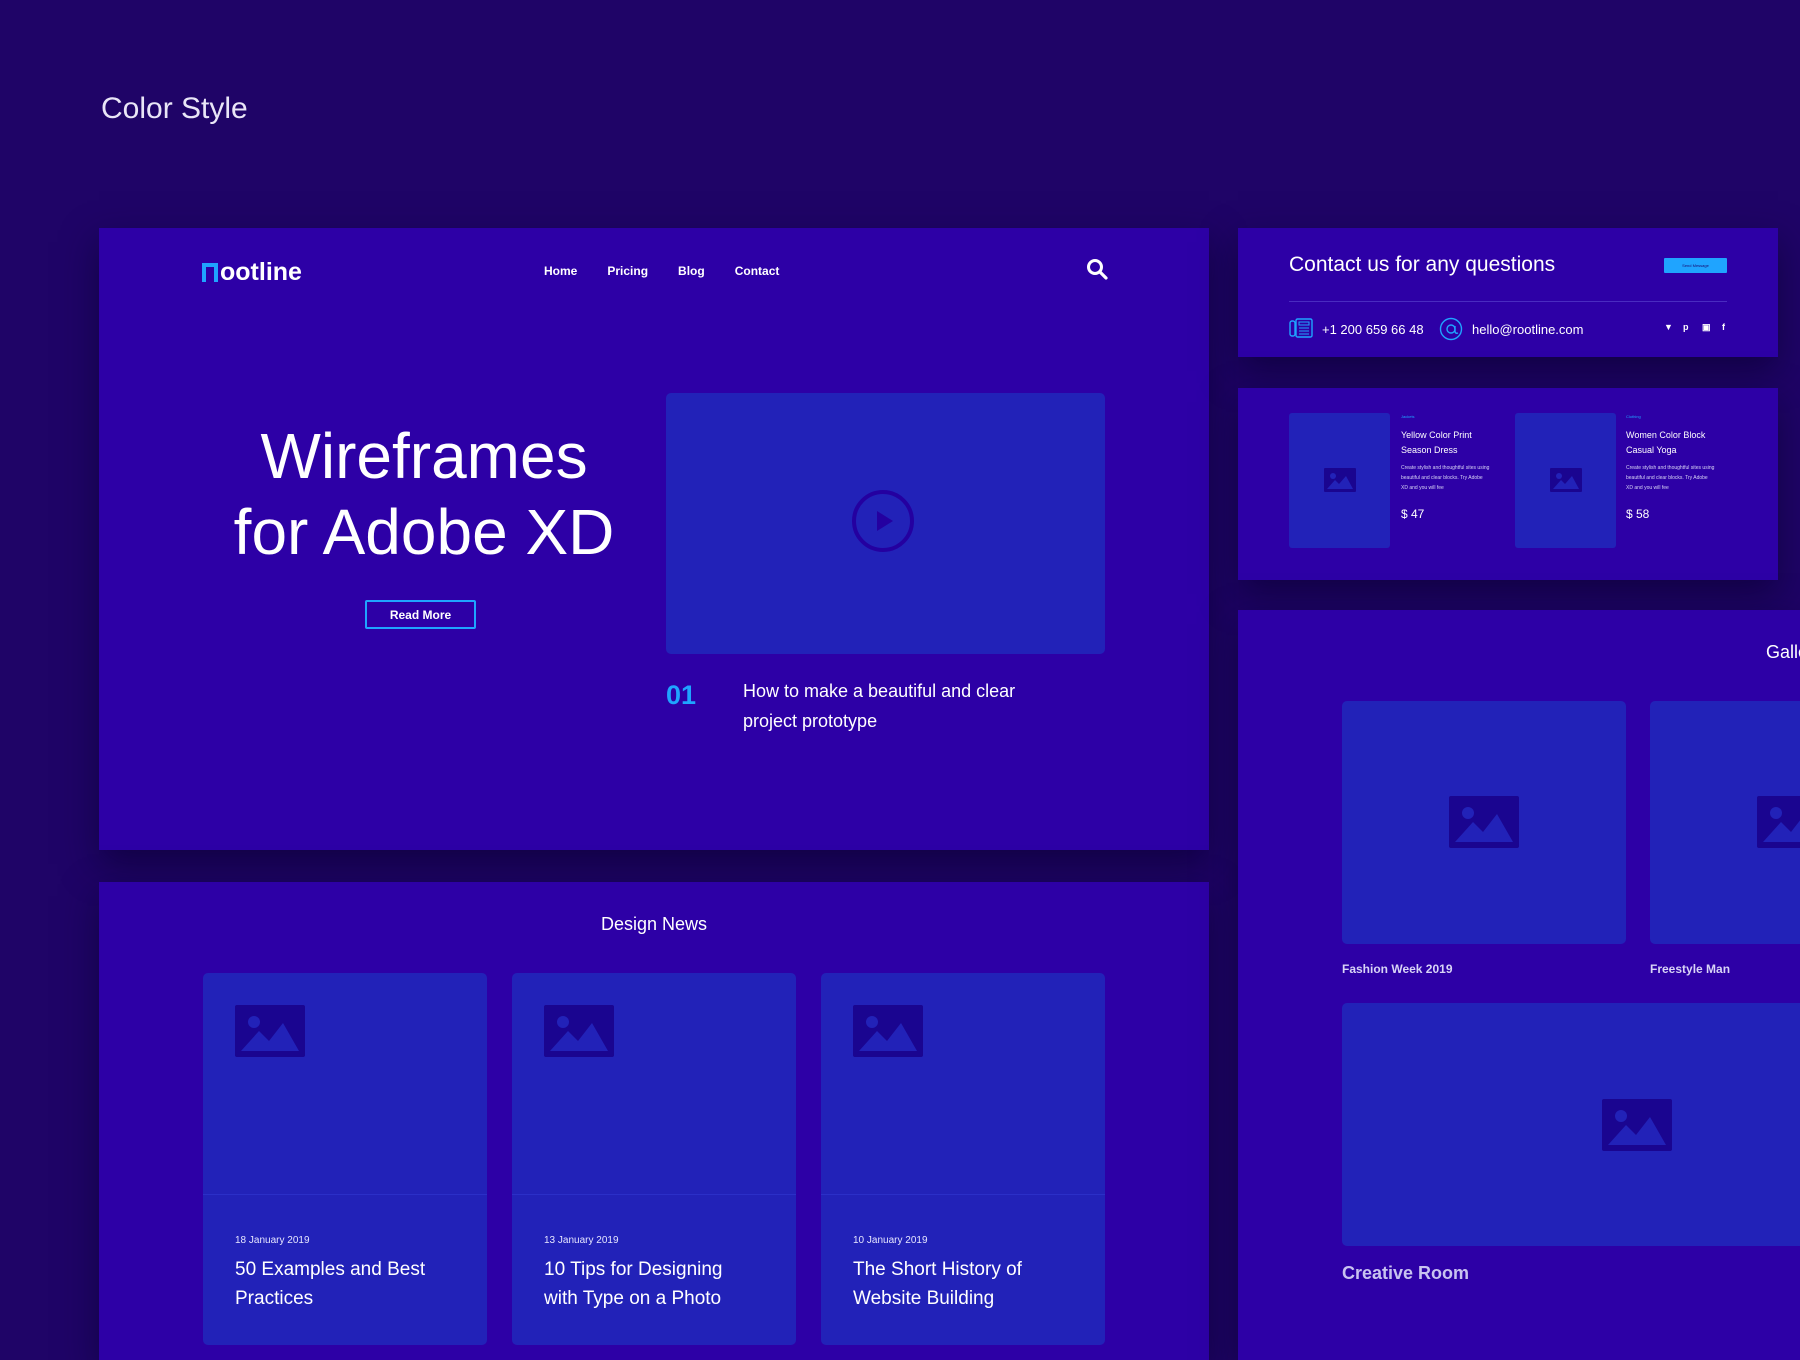 The height and width of the screenshot is (1360, 1800). What do you see at coordinates (420, 614) in the screenshot?
I see `read-more-button: Read More` at bounding box center [420, 614].